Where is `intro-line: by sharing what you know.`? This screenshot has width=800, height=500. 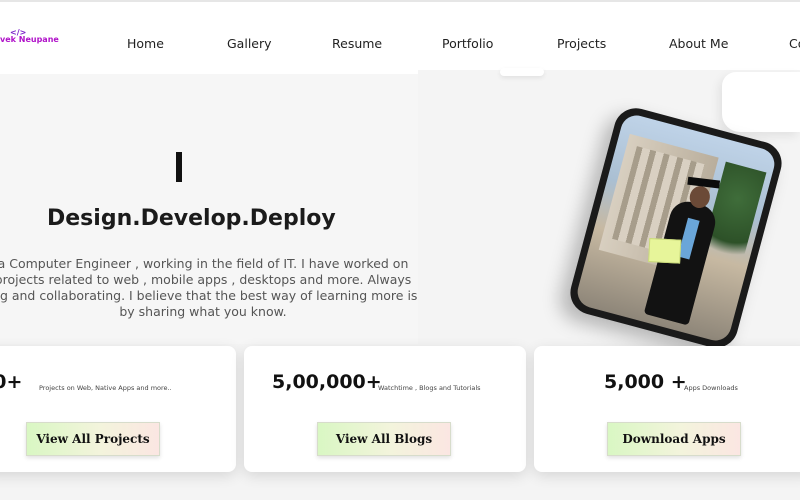 intro-line: by sharing what you know. is located at coordinates (203, 311).